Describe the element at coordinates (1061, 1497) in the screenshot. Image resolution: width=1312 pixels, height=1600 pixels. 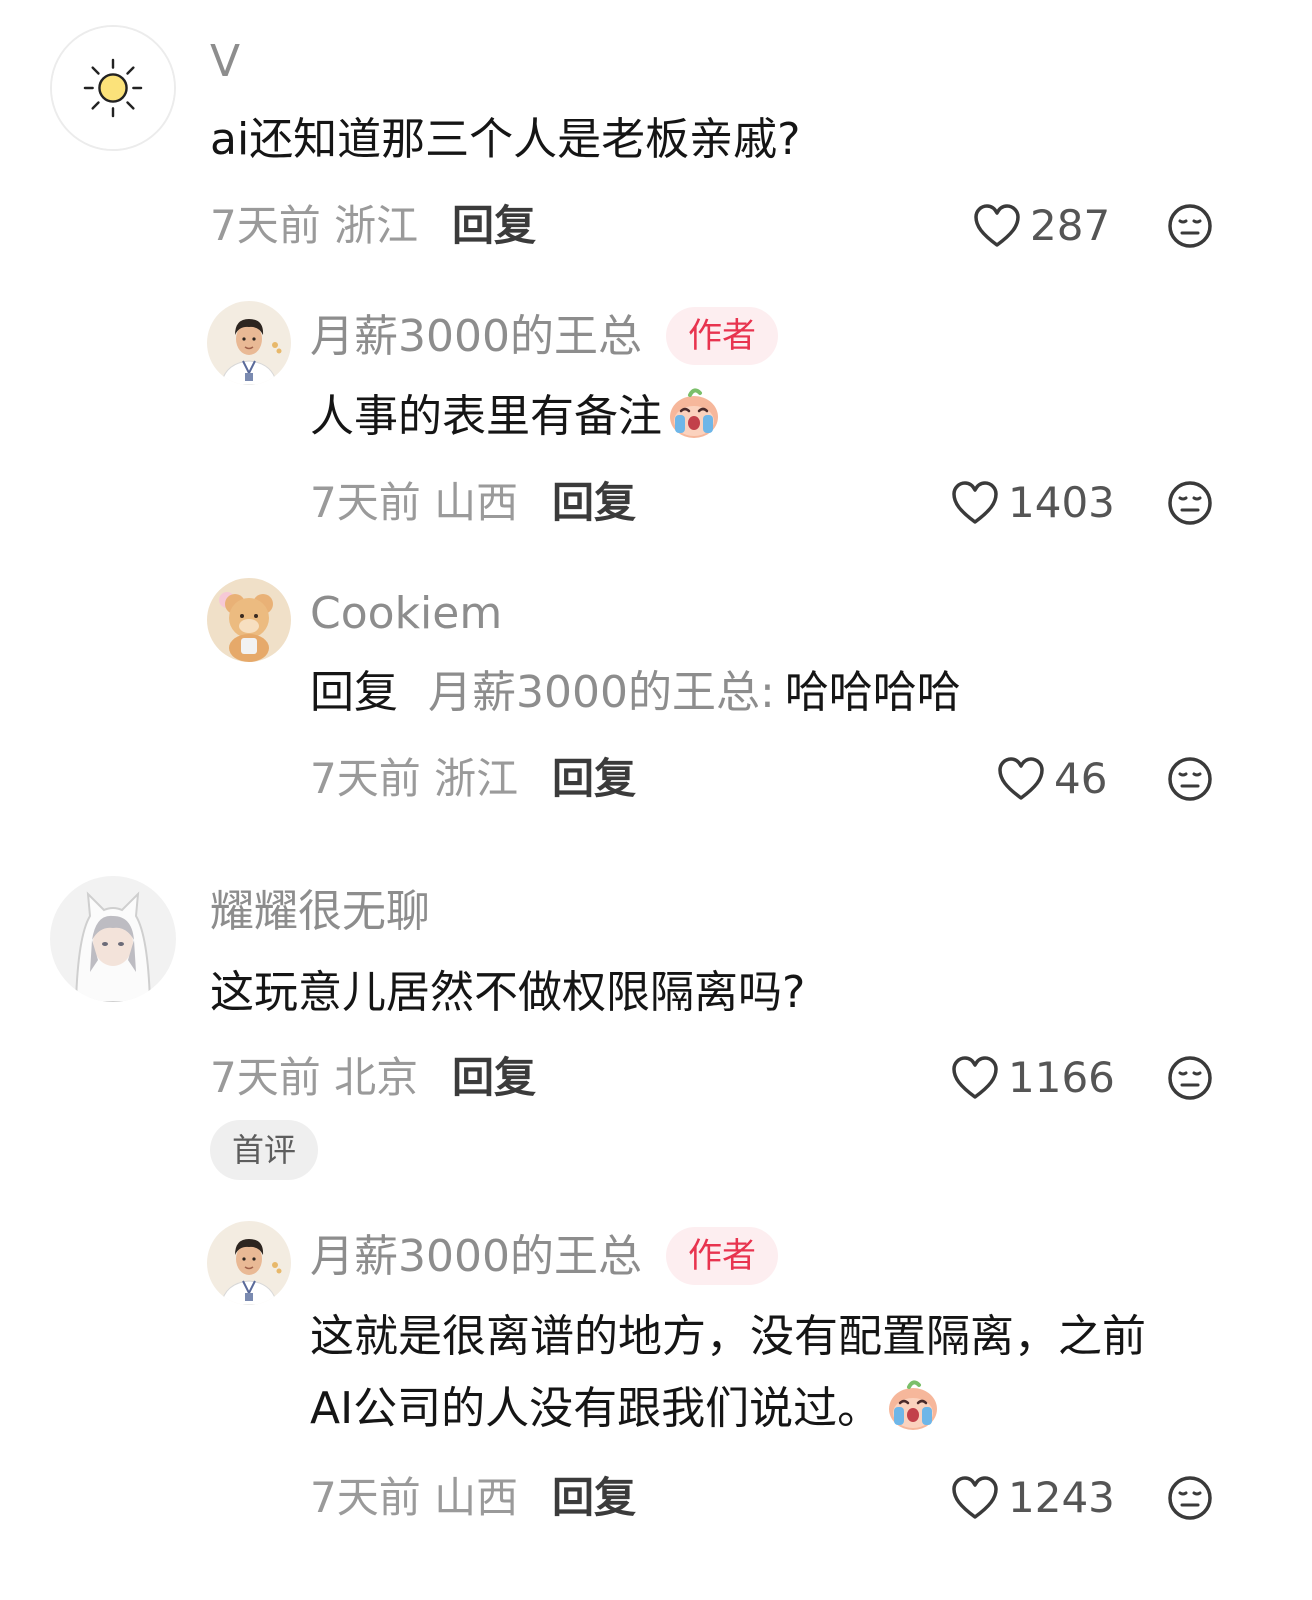
I see `like-count: 1243` at that location.